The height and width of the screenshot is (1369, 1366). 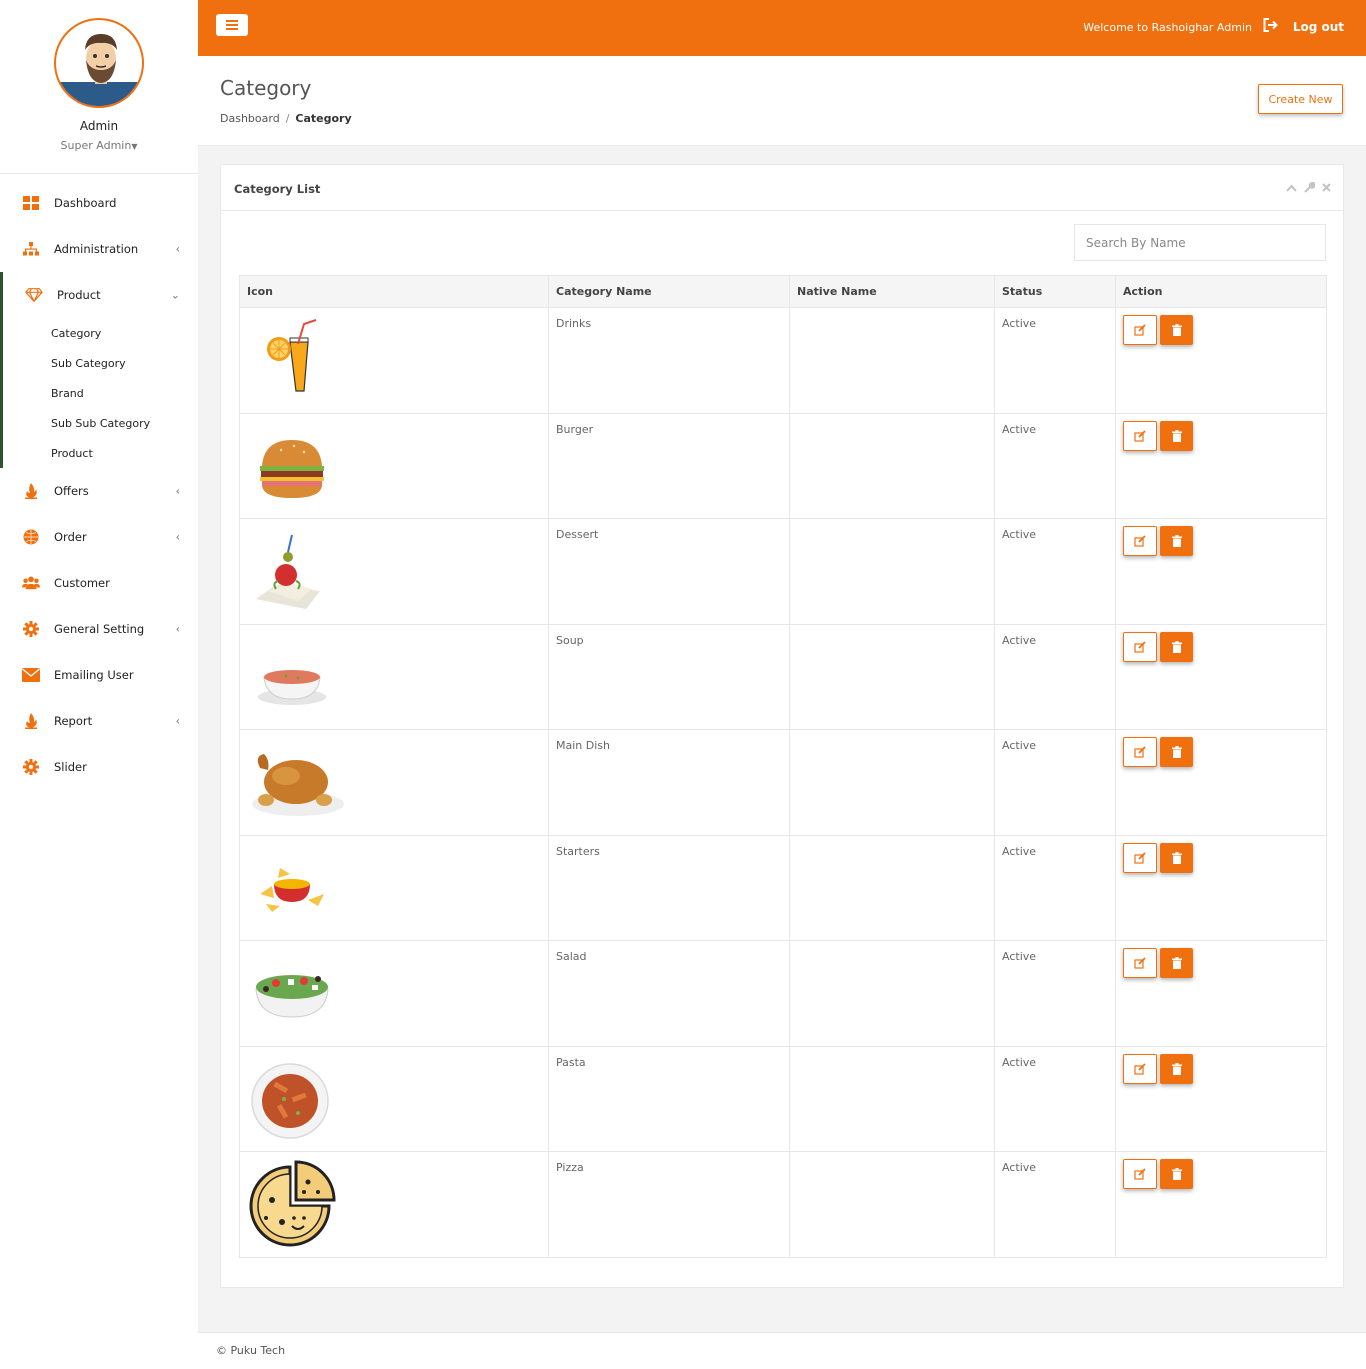 What do you see at coordinates (99, 249) in the screenshot?
I see `sidebar-item-administration: Administration ‹` at bounding box center [99, 249].